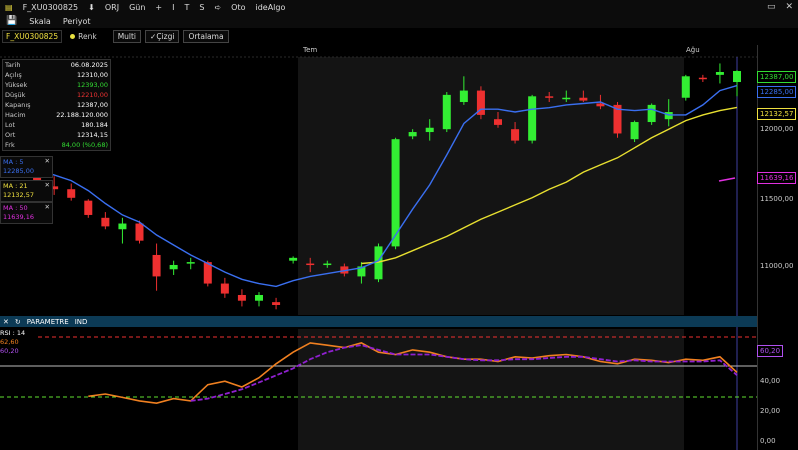 This screenshot has width=798, height=450. Describe the element at coordinates (15, 115) in the screenshot. I see `info-key: Hacim` at that location.